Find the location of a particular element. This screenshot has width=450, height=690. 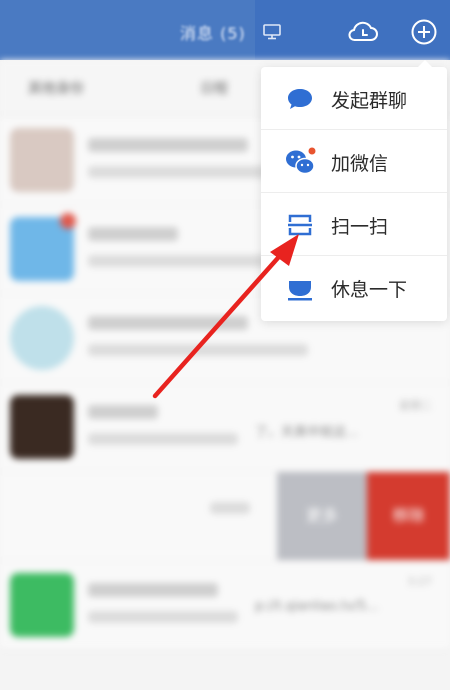

list-item: 了。天真中就这... 星期二 is located at coordinates (225, 427).